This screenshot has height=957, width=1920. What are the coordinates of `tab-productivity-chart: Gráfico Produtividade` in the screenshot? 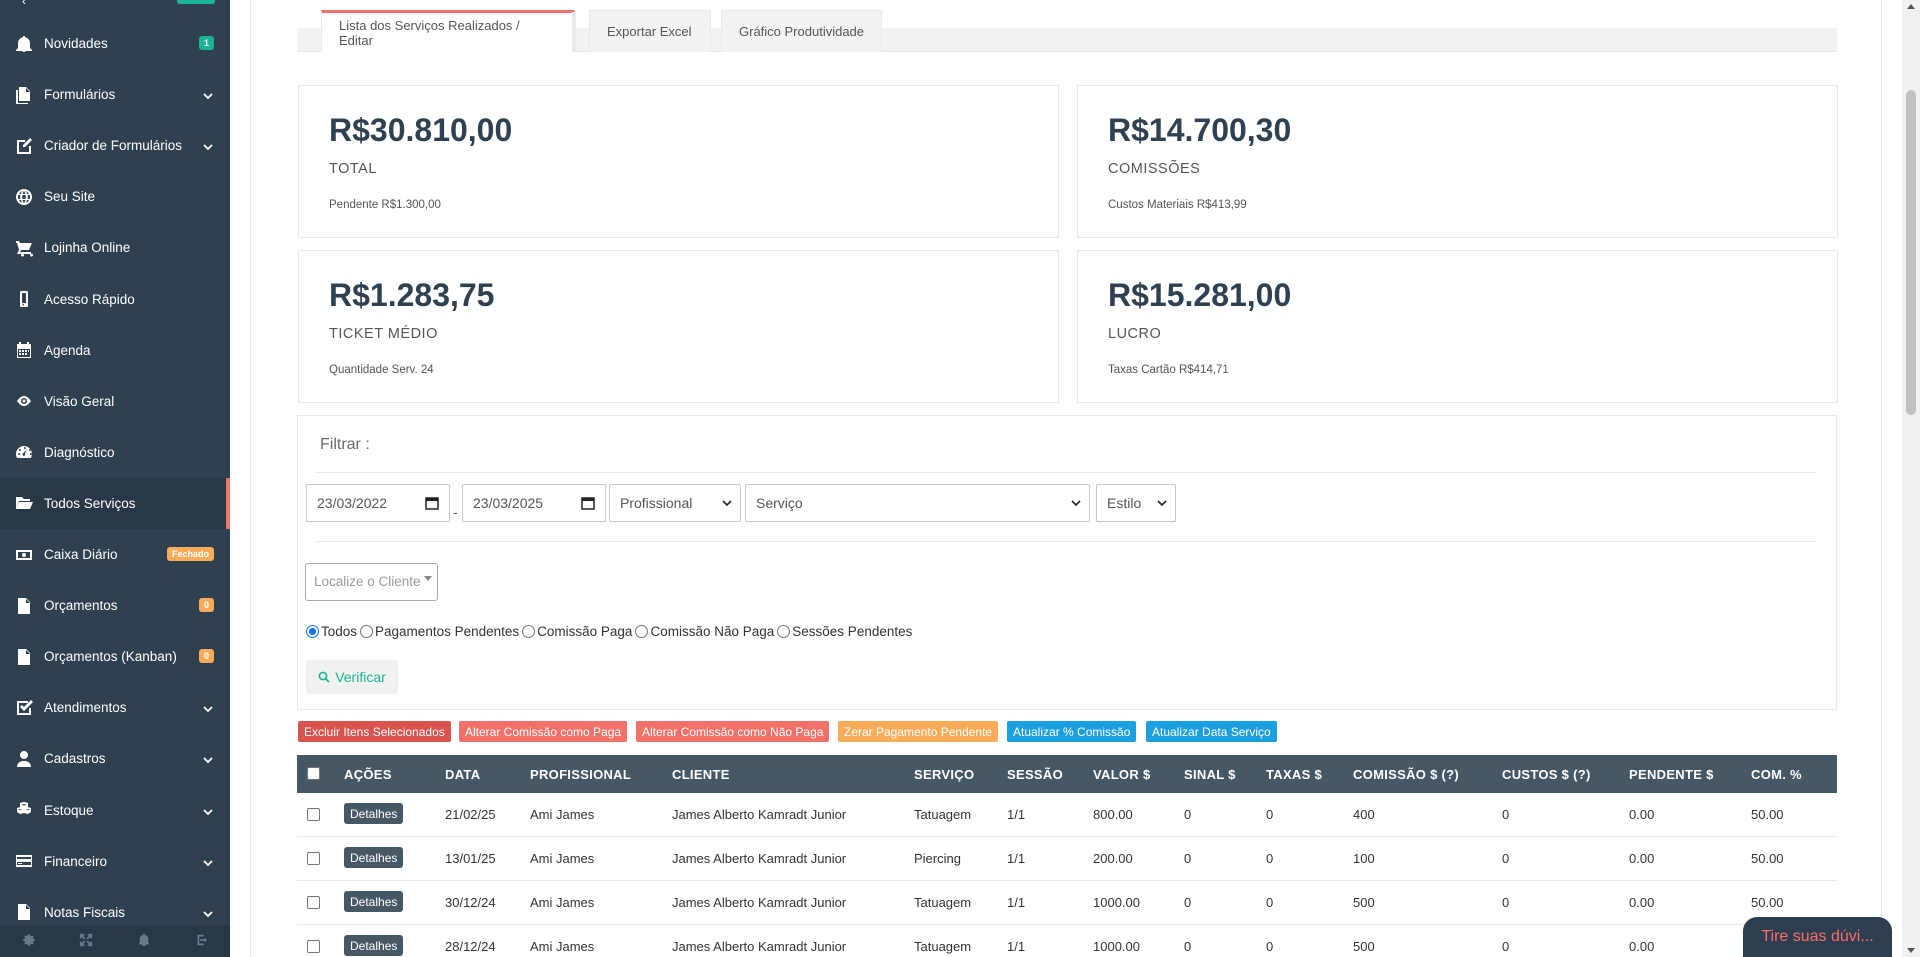 It's located at (801, 31).